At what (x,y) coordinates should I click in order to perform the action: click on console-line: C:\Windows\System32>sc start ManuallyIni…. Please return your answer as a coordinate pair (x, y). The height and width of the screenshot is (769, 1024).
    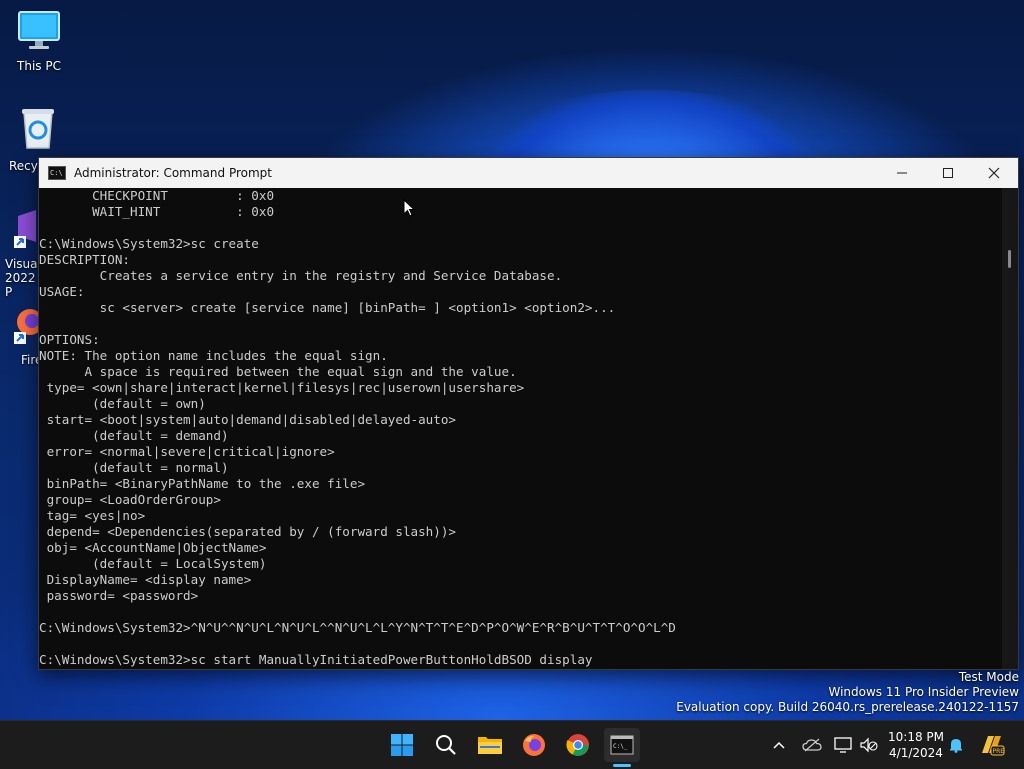
    Looking at the image, I should click on (316, 659).